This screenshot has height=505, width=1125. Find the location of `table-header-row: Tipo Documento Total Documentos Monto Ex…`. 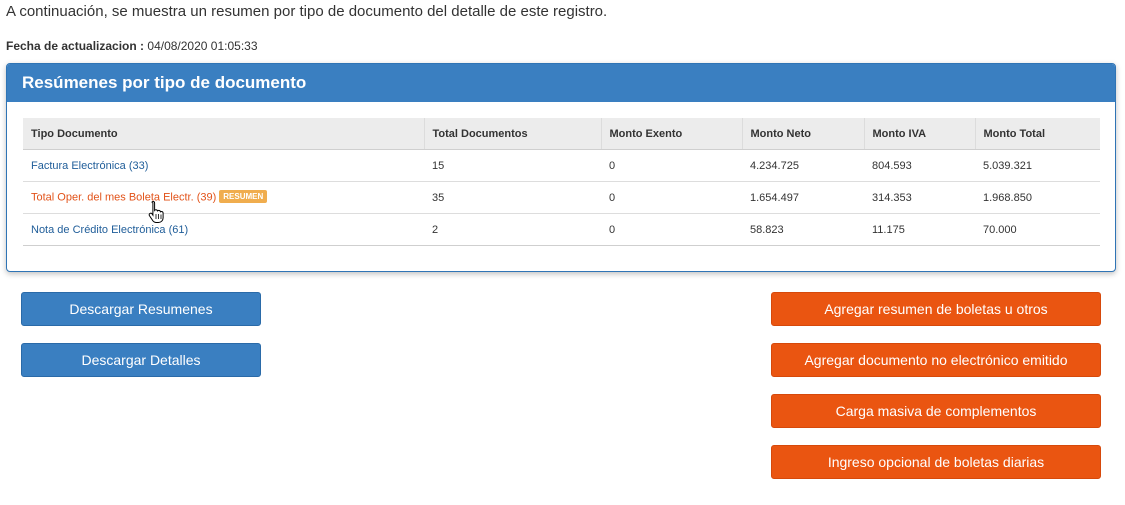

table-header-row: Tipo Documento Total Documentos Monto Ex… is located at coordinates (561, 134).